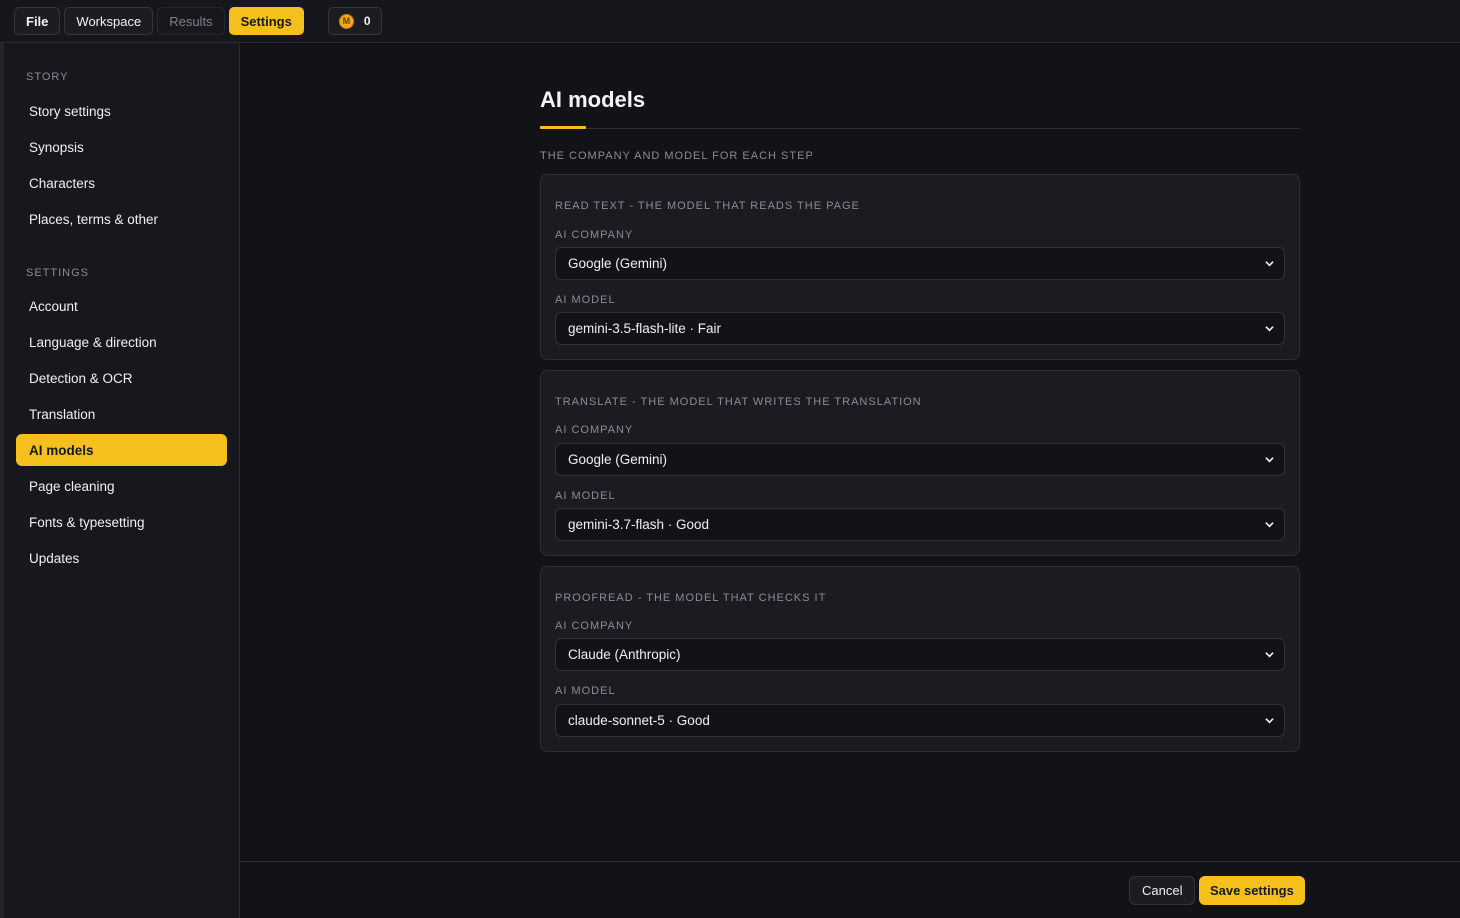  I want to click on sidebar-item-updates: Updates, so click(121, 558).